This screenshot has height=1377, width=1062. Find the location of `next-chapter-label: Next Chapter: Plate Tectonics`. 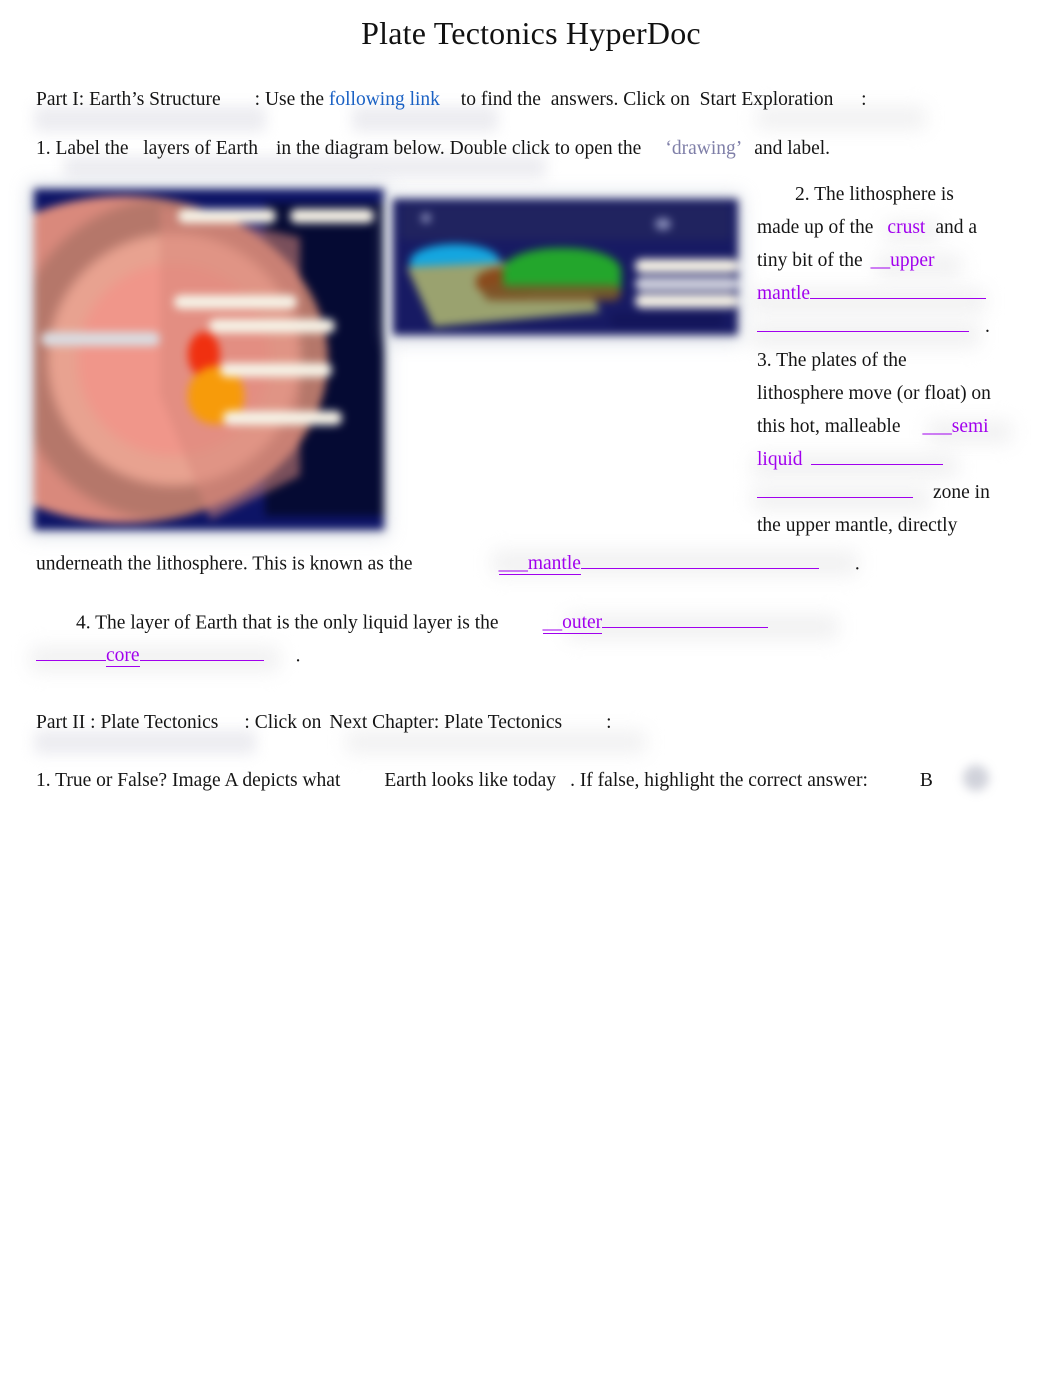

next-chapter-label: Next Chapter: Plate Tectonics is located at coordinates (445, 722).